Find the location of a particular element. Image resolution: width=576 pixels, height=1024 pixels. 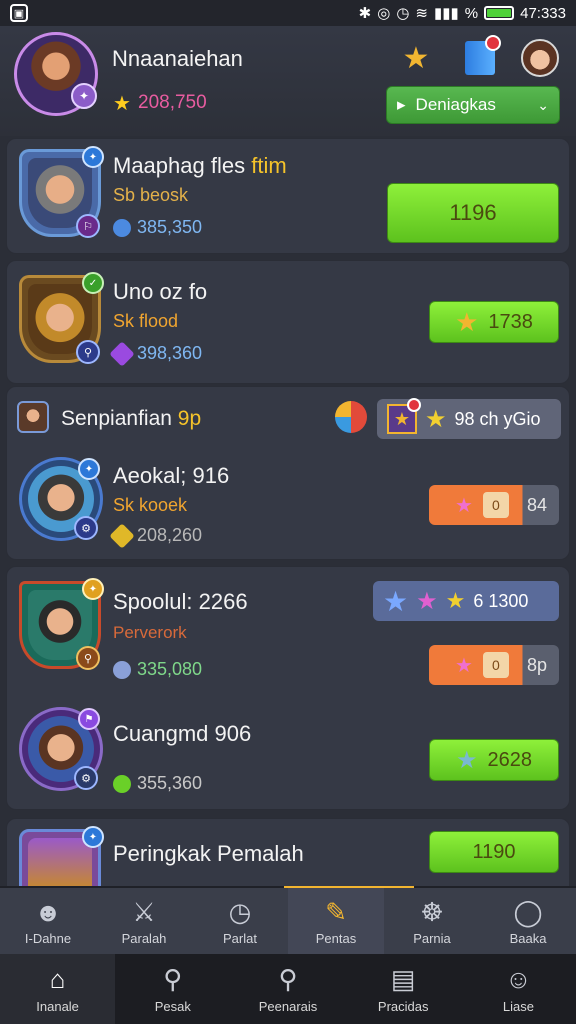

tab-group: ☸ Parnia is located at coordinates (432, 921).